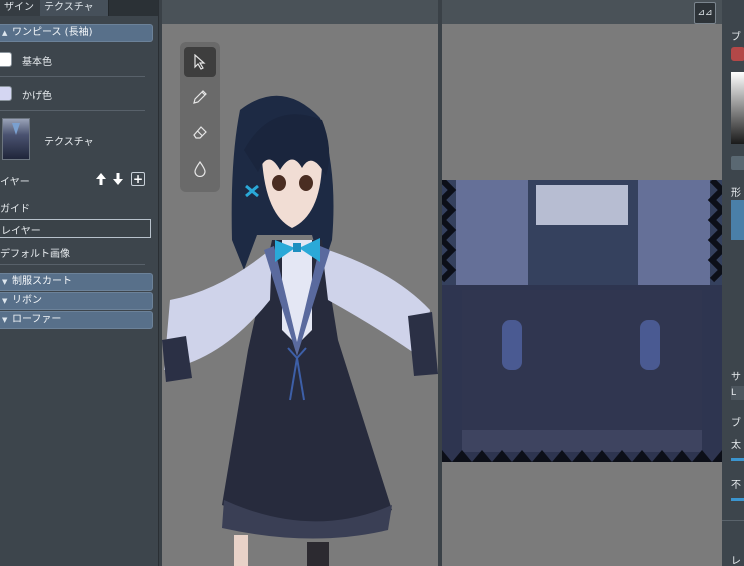 This screenshot has height=566, width=744. I want to click on base-color-label: 基本色, so click(37, 62).